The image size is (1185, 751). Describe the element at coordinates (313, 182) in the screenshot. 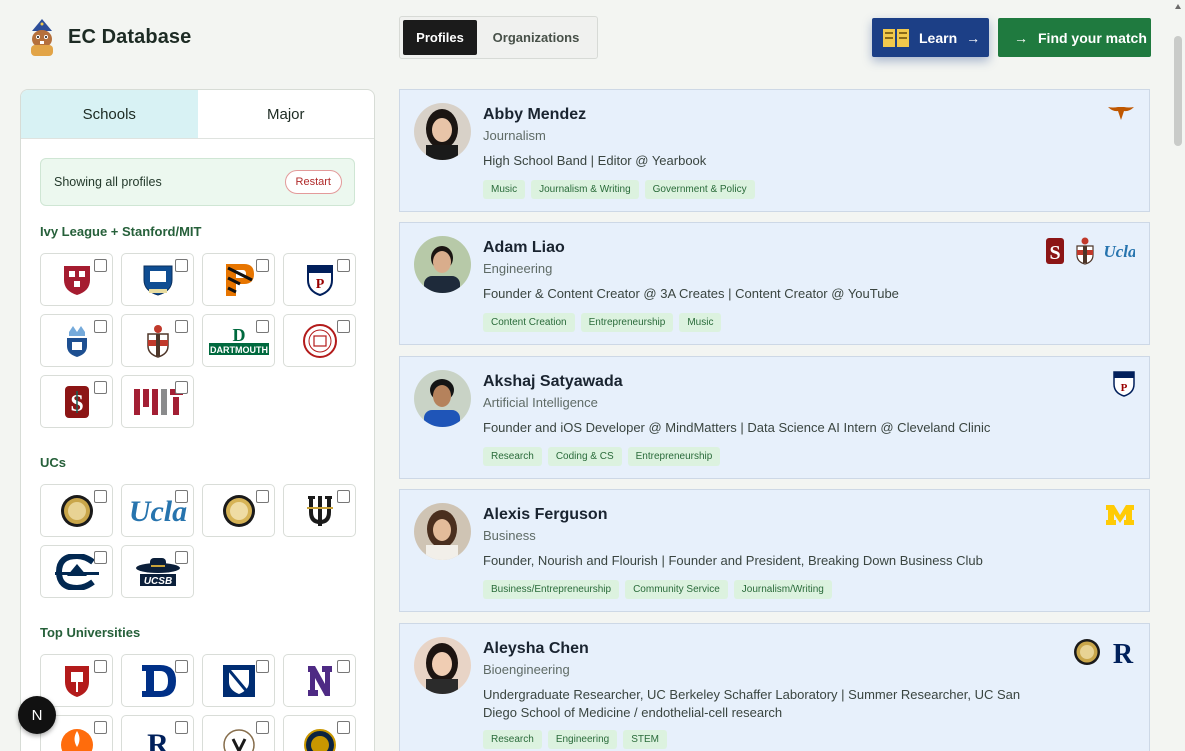

I see `restart-button: Restart` at that location.